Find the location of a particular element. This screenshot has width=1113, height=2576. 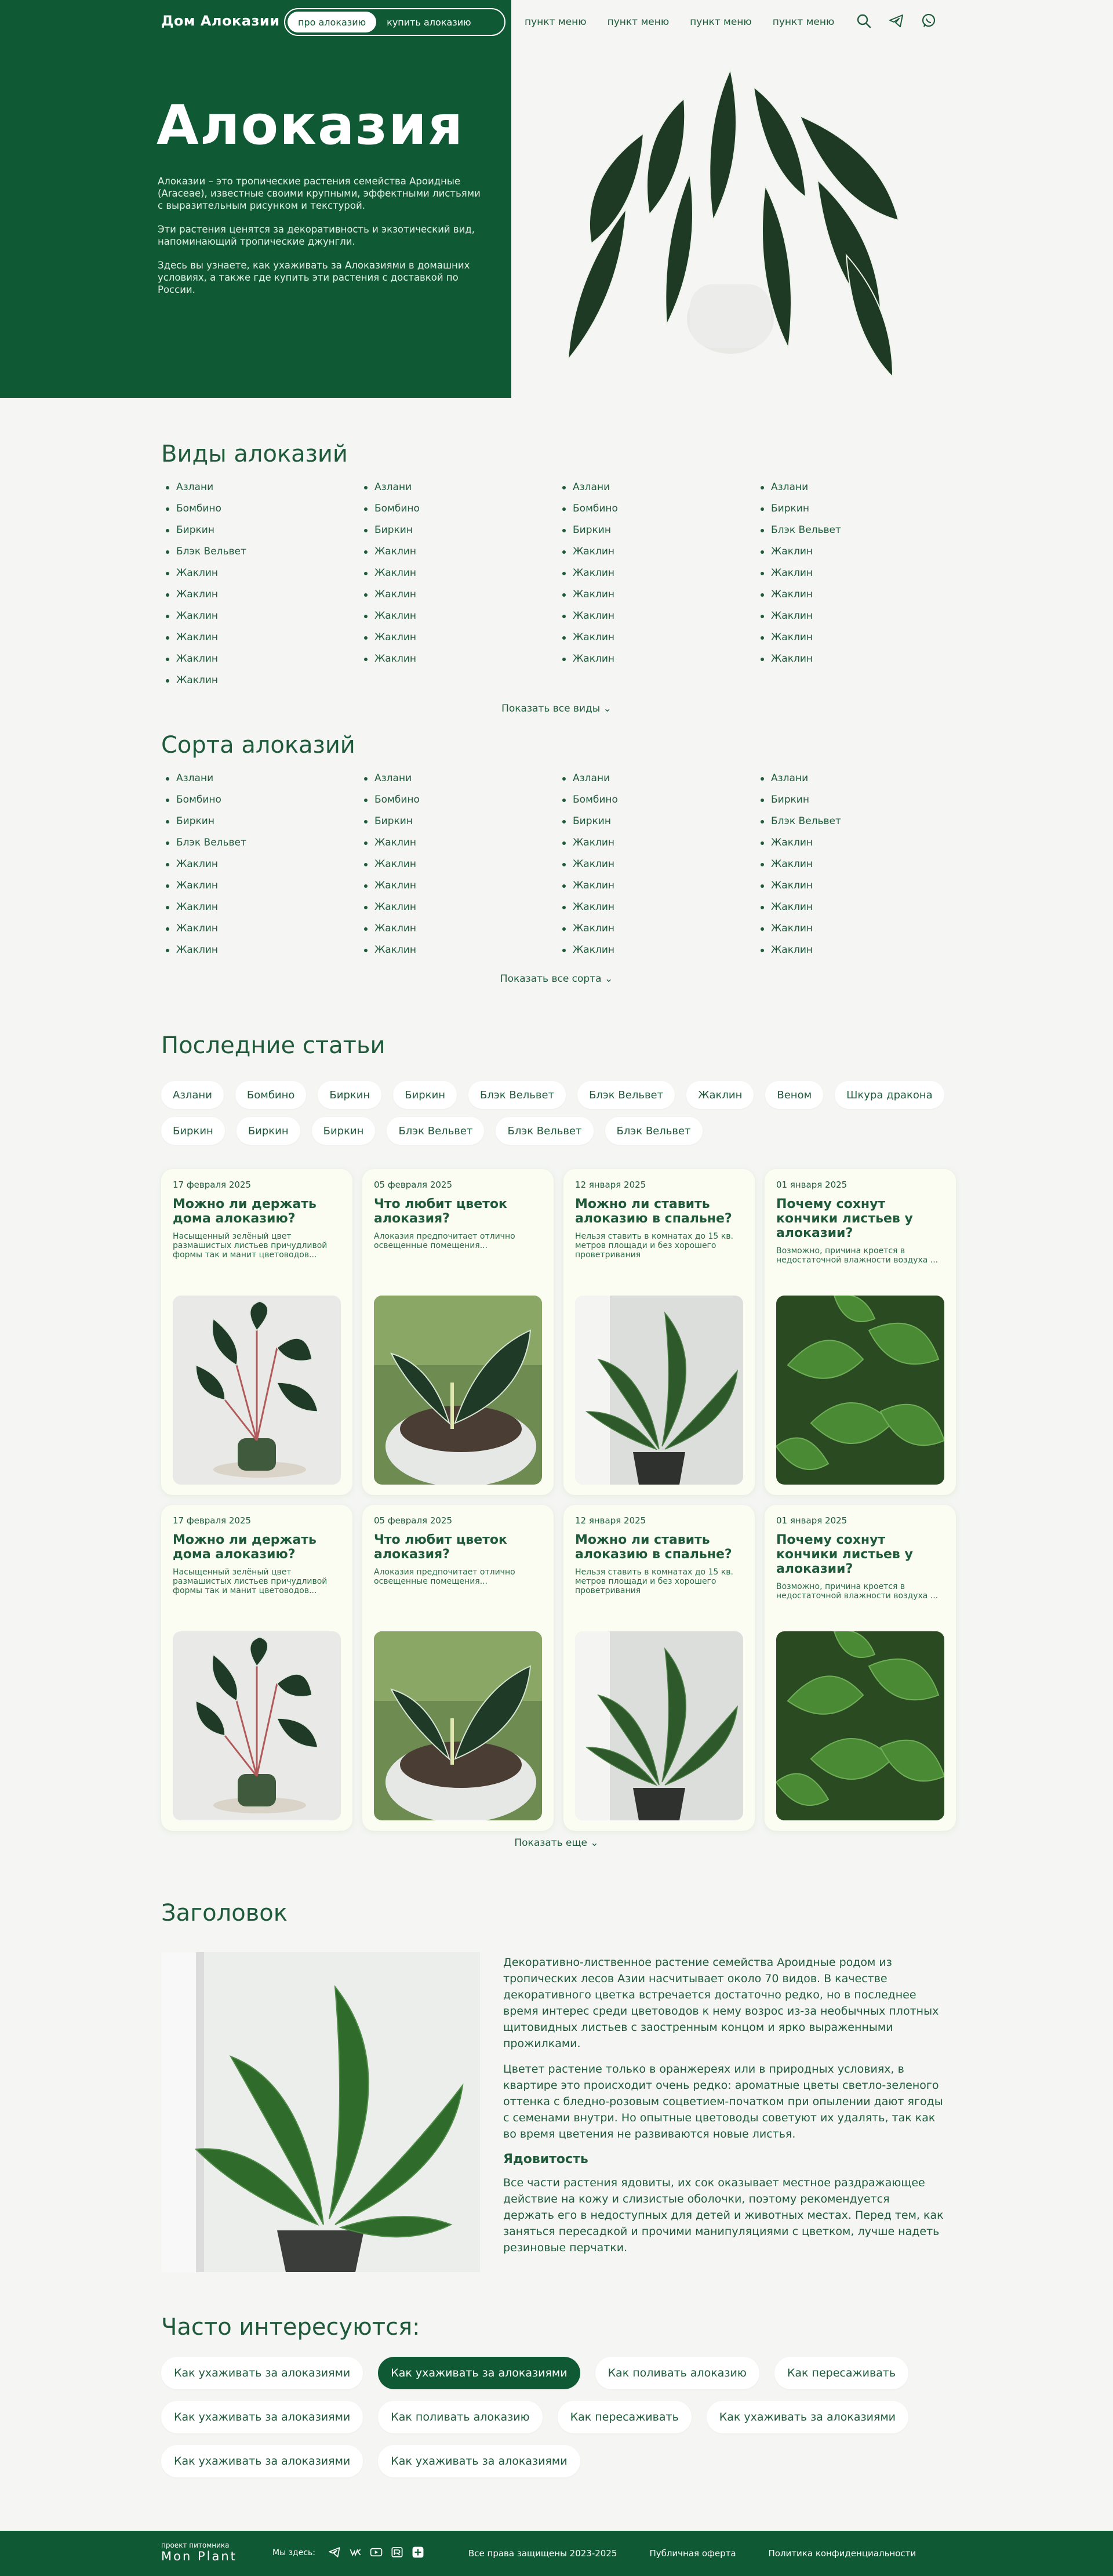

footer-privacy-link: Политика конфиденциальности is located at coordinates (843, 2553).